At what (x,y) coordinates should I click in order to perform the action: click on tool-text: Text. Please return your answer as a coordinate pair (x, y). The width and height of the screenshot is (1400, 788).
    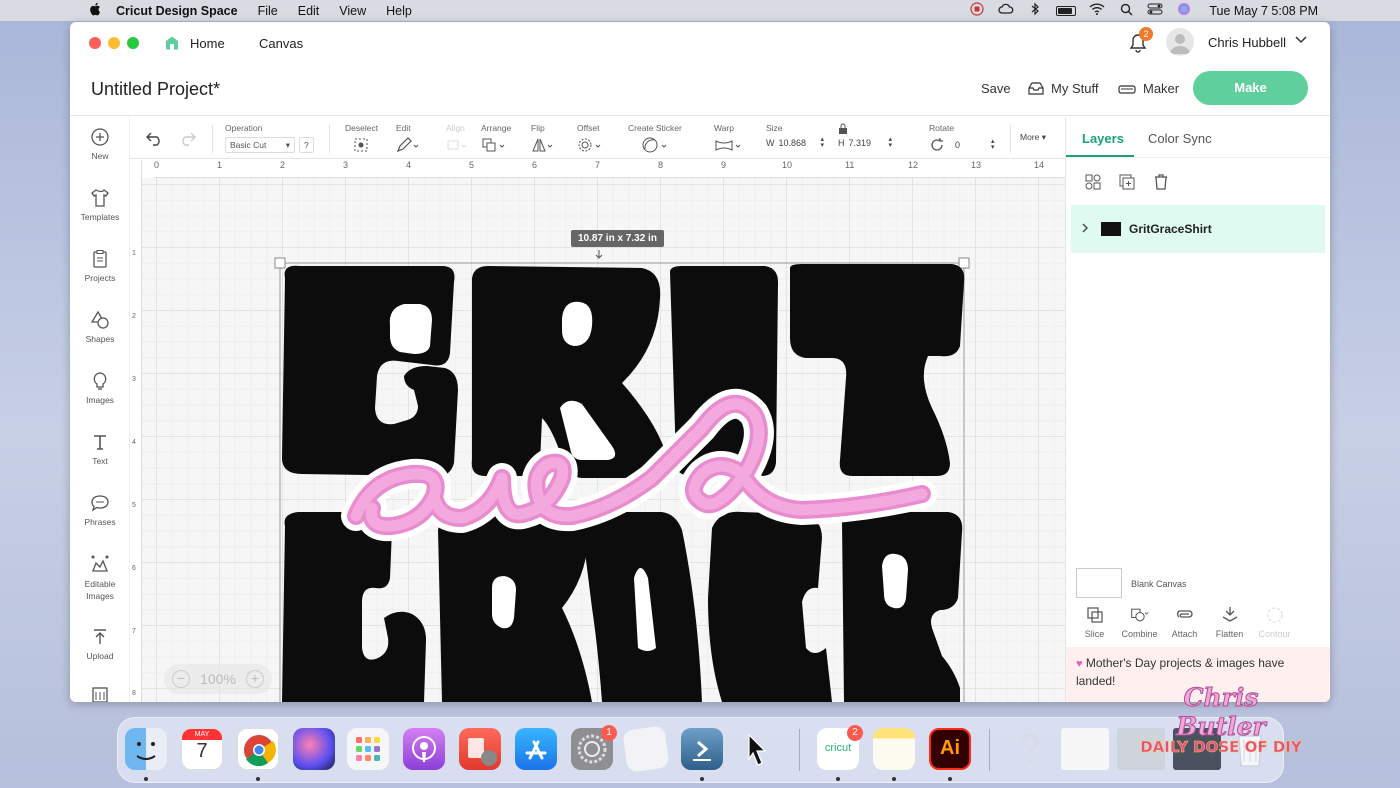
    Looking at the image, I should click on (100, 449).